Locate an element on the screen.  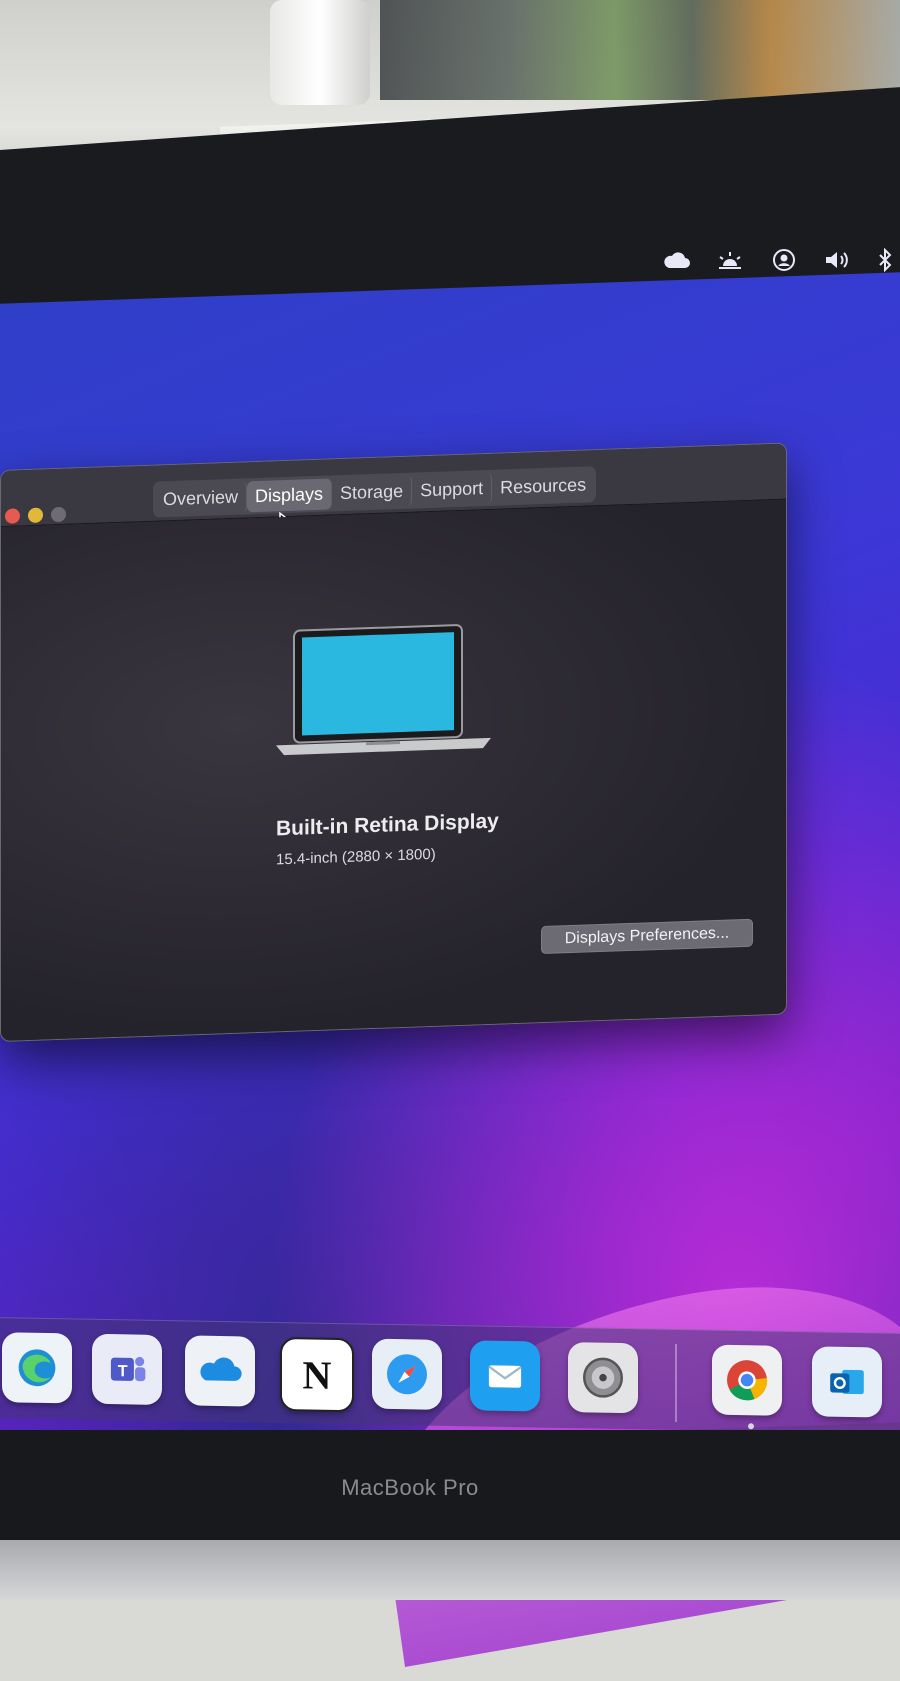
dock-separator is located at coordinates (676, 1382).